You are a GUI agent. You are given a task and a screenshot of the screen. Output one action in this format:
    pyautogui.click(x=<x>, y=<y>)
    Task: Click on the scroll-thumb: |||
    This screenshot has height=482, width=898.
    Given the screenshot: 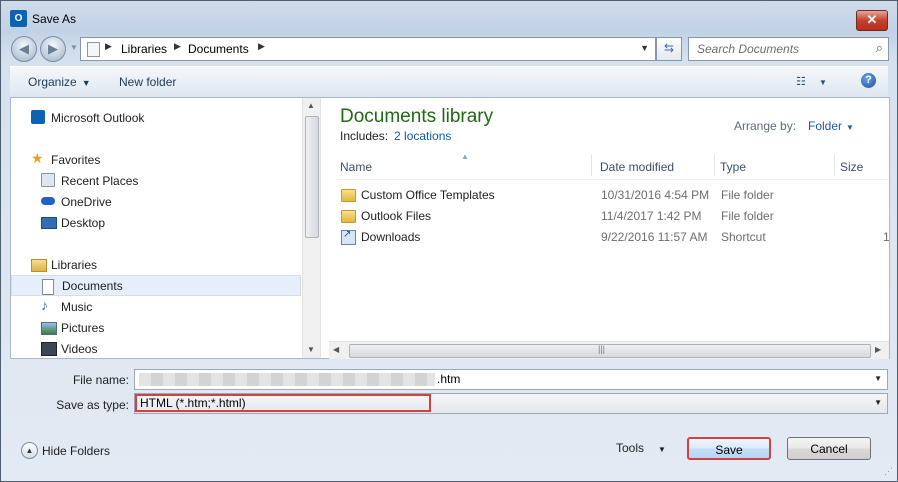 What is the action you would take?
    pyautogui.click(x=610, y=351)
    